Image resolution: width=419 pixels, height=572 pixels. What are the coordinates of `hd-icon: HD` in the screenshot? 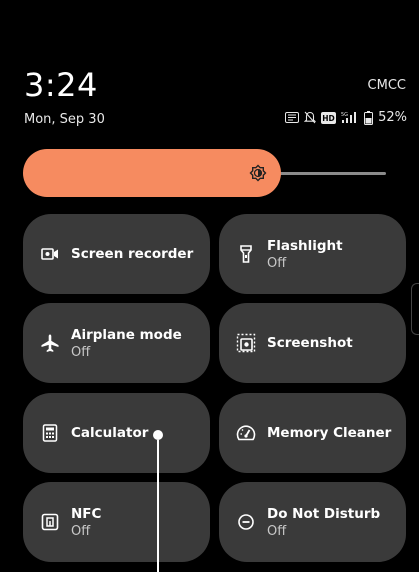 It's located at (329, 117).